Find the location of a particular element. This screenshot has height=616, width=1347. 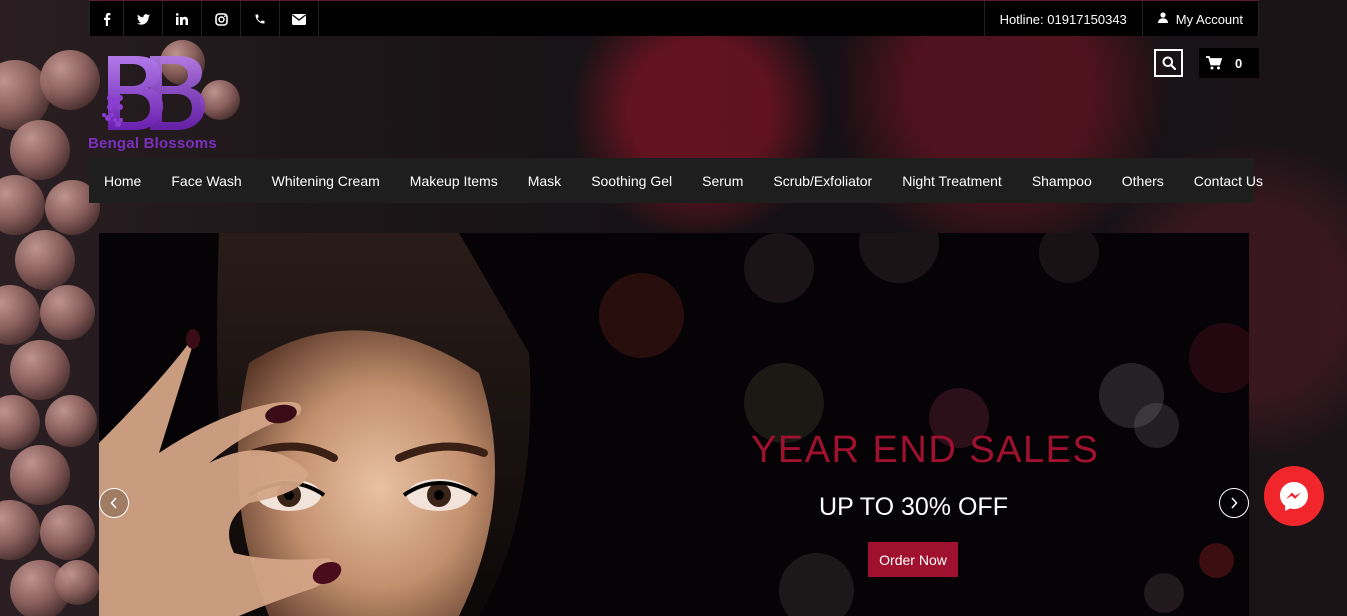

slide-headline: YEAR END SALES is located at coordinates (925, 450).